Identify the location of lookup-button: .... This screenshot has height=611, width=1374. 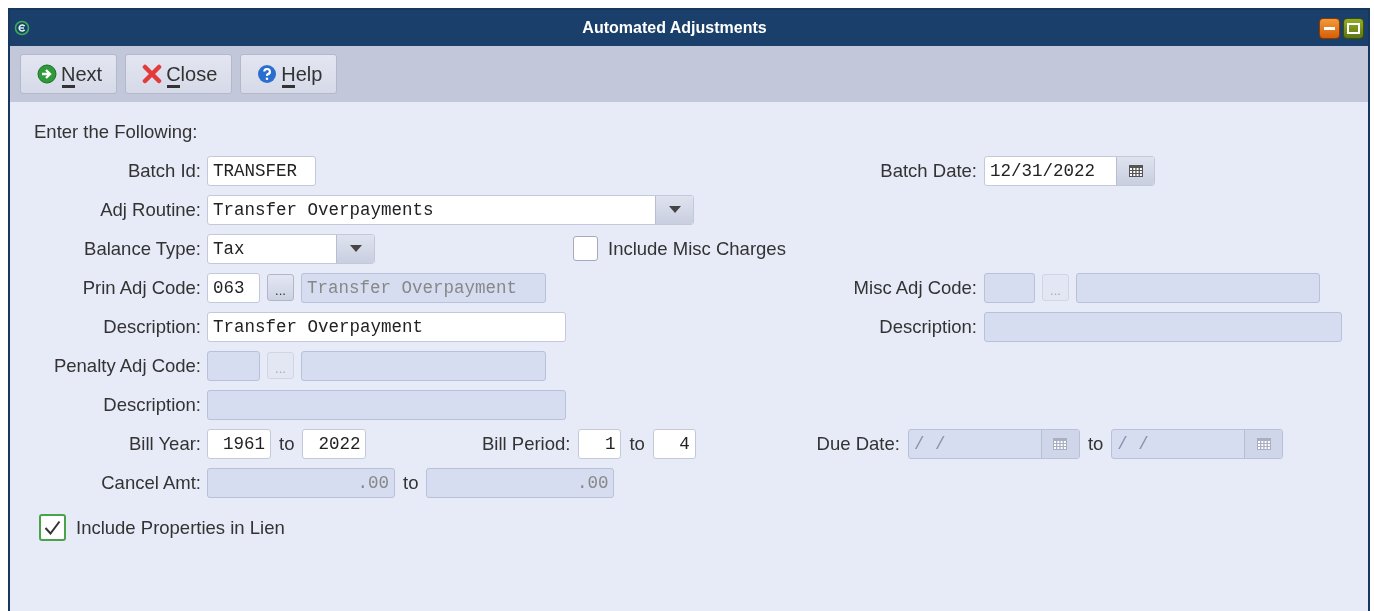
(280, 287).